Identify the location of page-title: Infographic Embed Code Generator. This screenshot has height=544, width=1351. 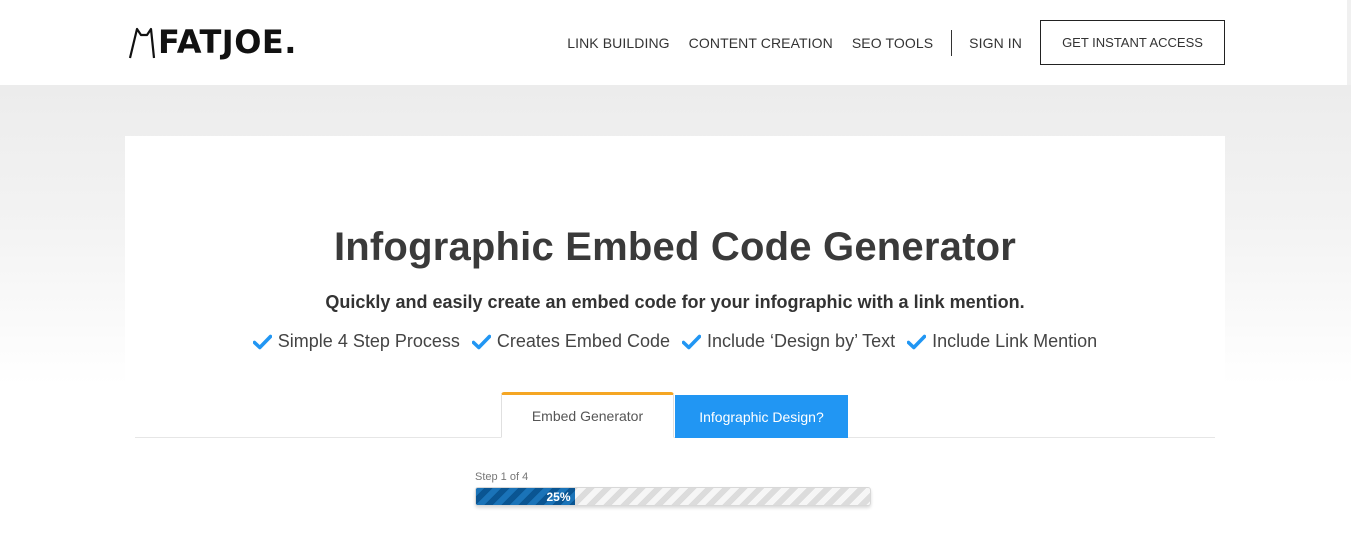
(675, 247).